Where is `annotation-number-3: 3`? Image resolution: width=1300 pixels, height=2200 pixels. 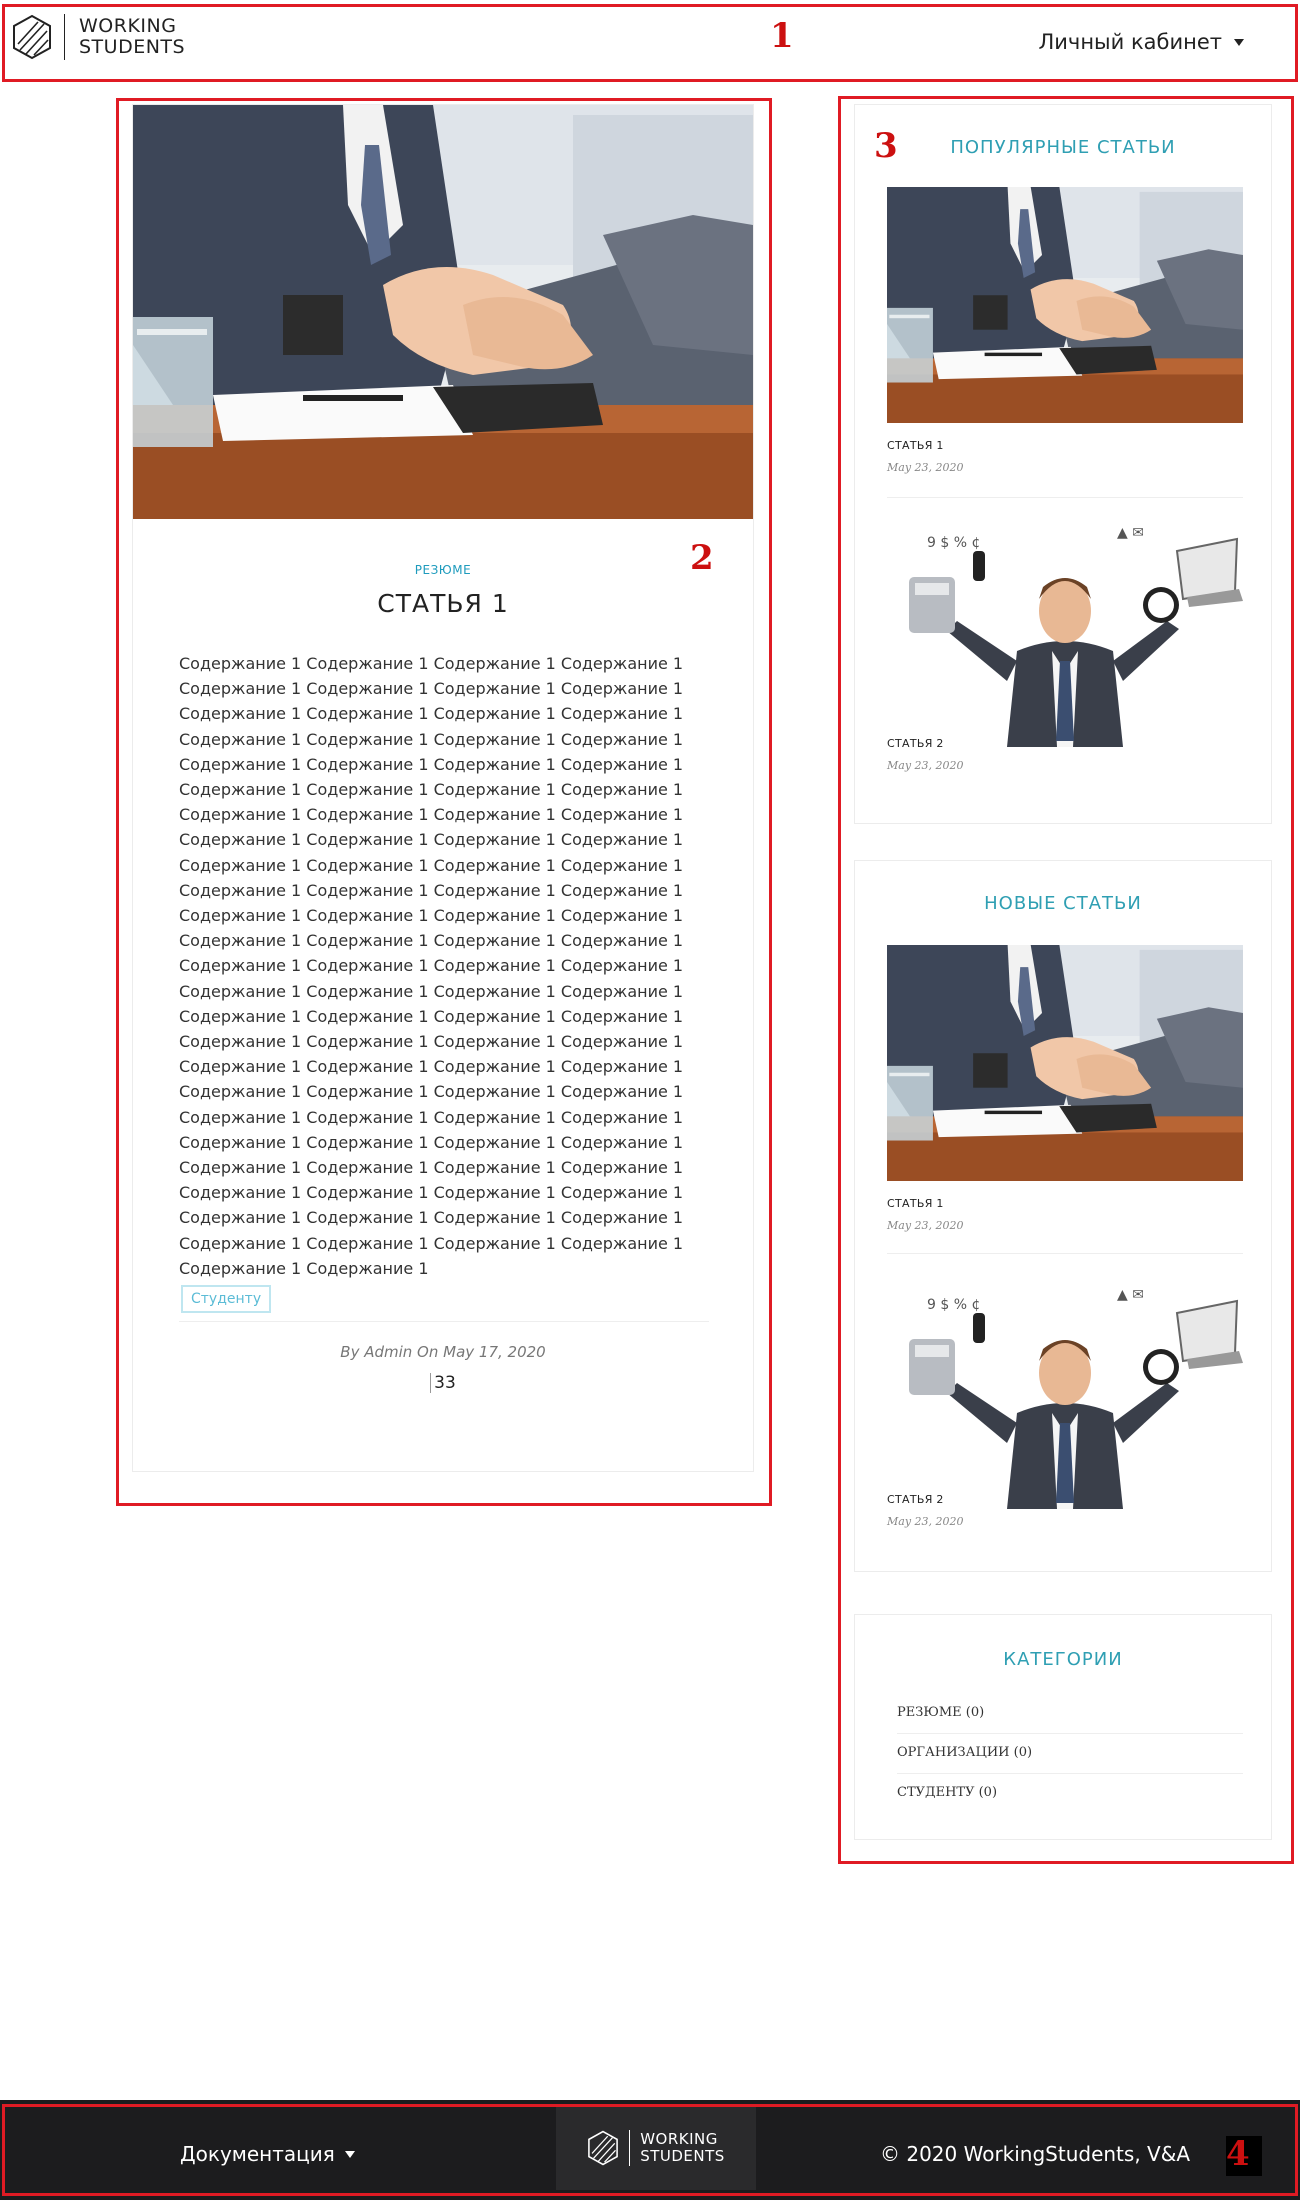
annotation-number-3: 3 is located at coordinates (886, 146).